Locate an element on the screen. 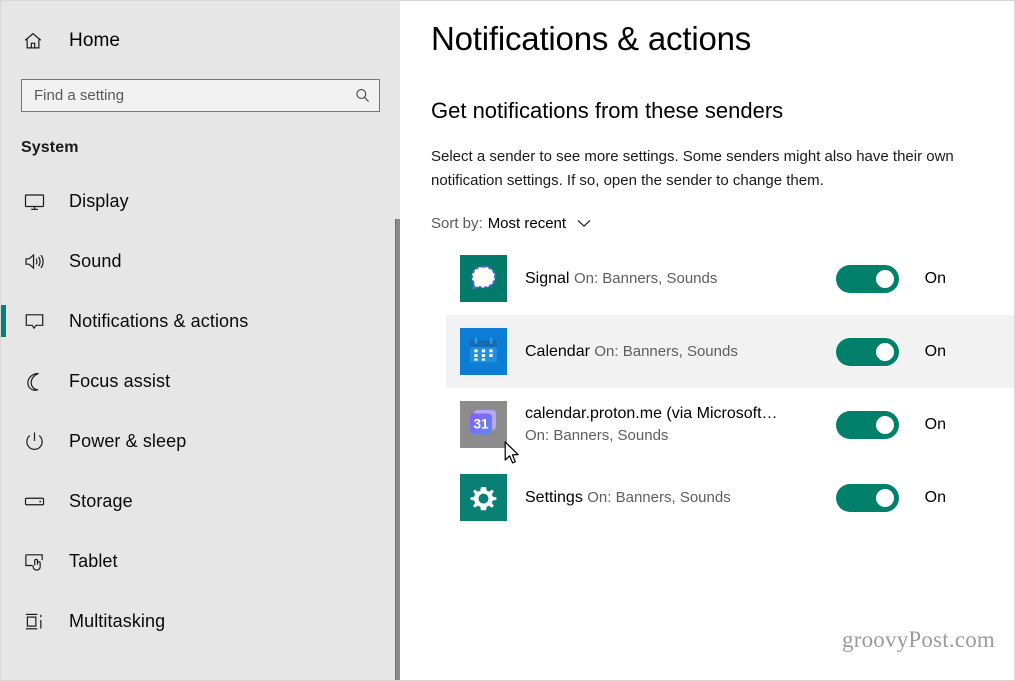 The image size is (1015, 681). sidebar-item-sound: Sound is located at coordinates (200, 261).